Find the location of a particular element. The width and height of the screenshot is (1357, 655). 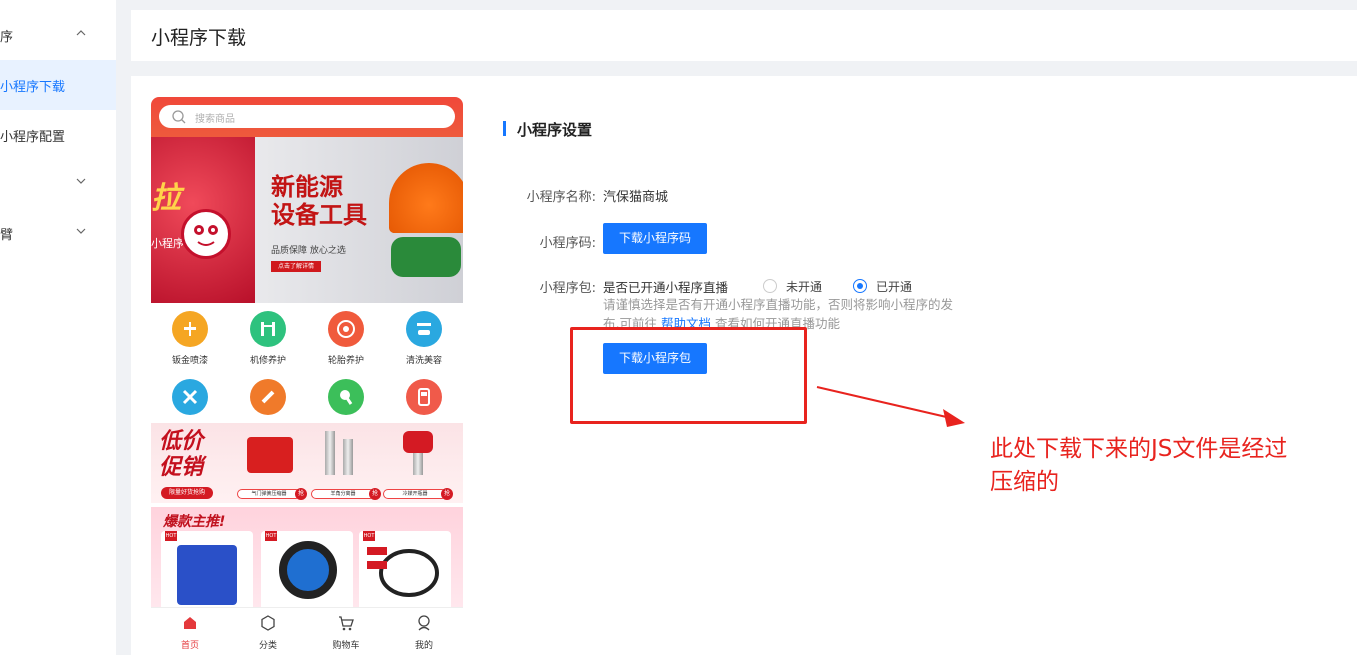

sidebar-group-collapsed-2: 臂 is located at coordinates (58, 233).